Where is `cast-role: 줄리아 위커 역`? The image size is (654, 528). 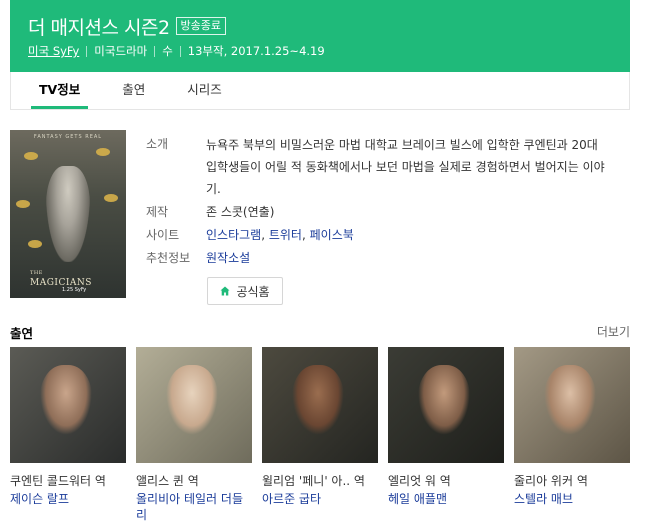
cast-role: 줄리아 위커 역 is located at coordinates (551, 481).